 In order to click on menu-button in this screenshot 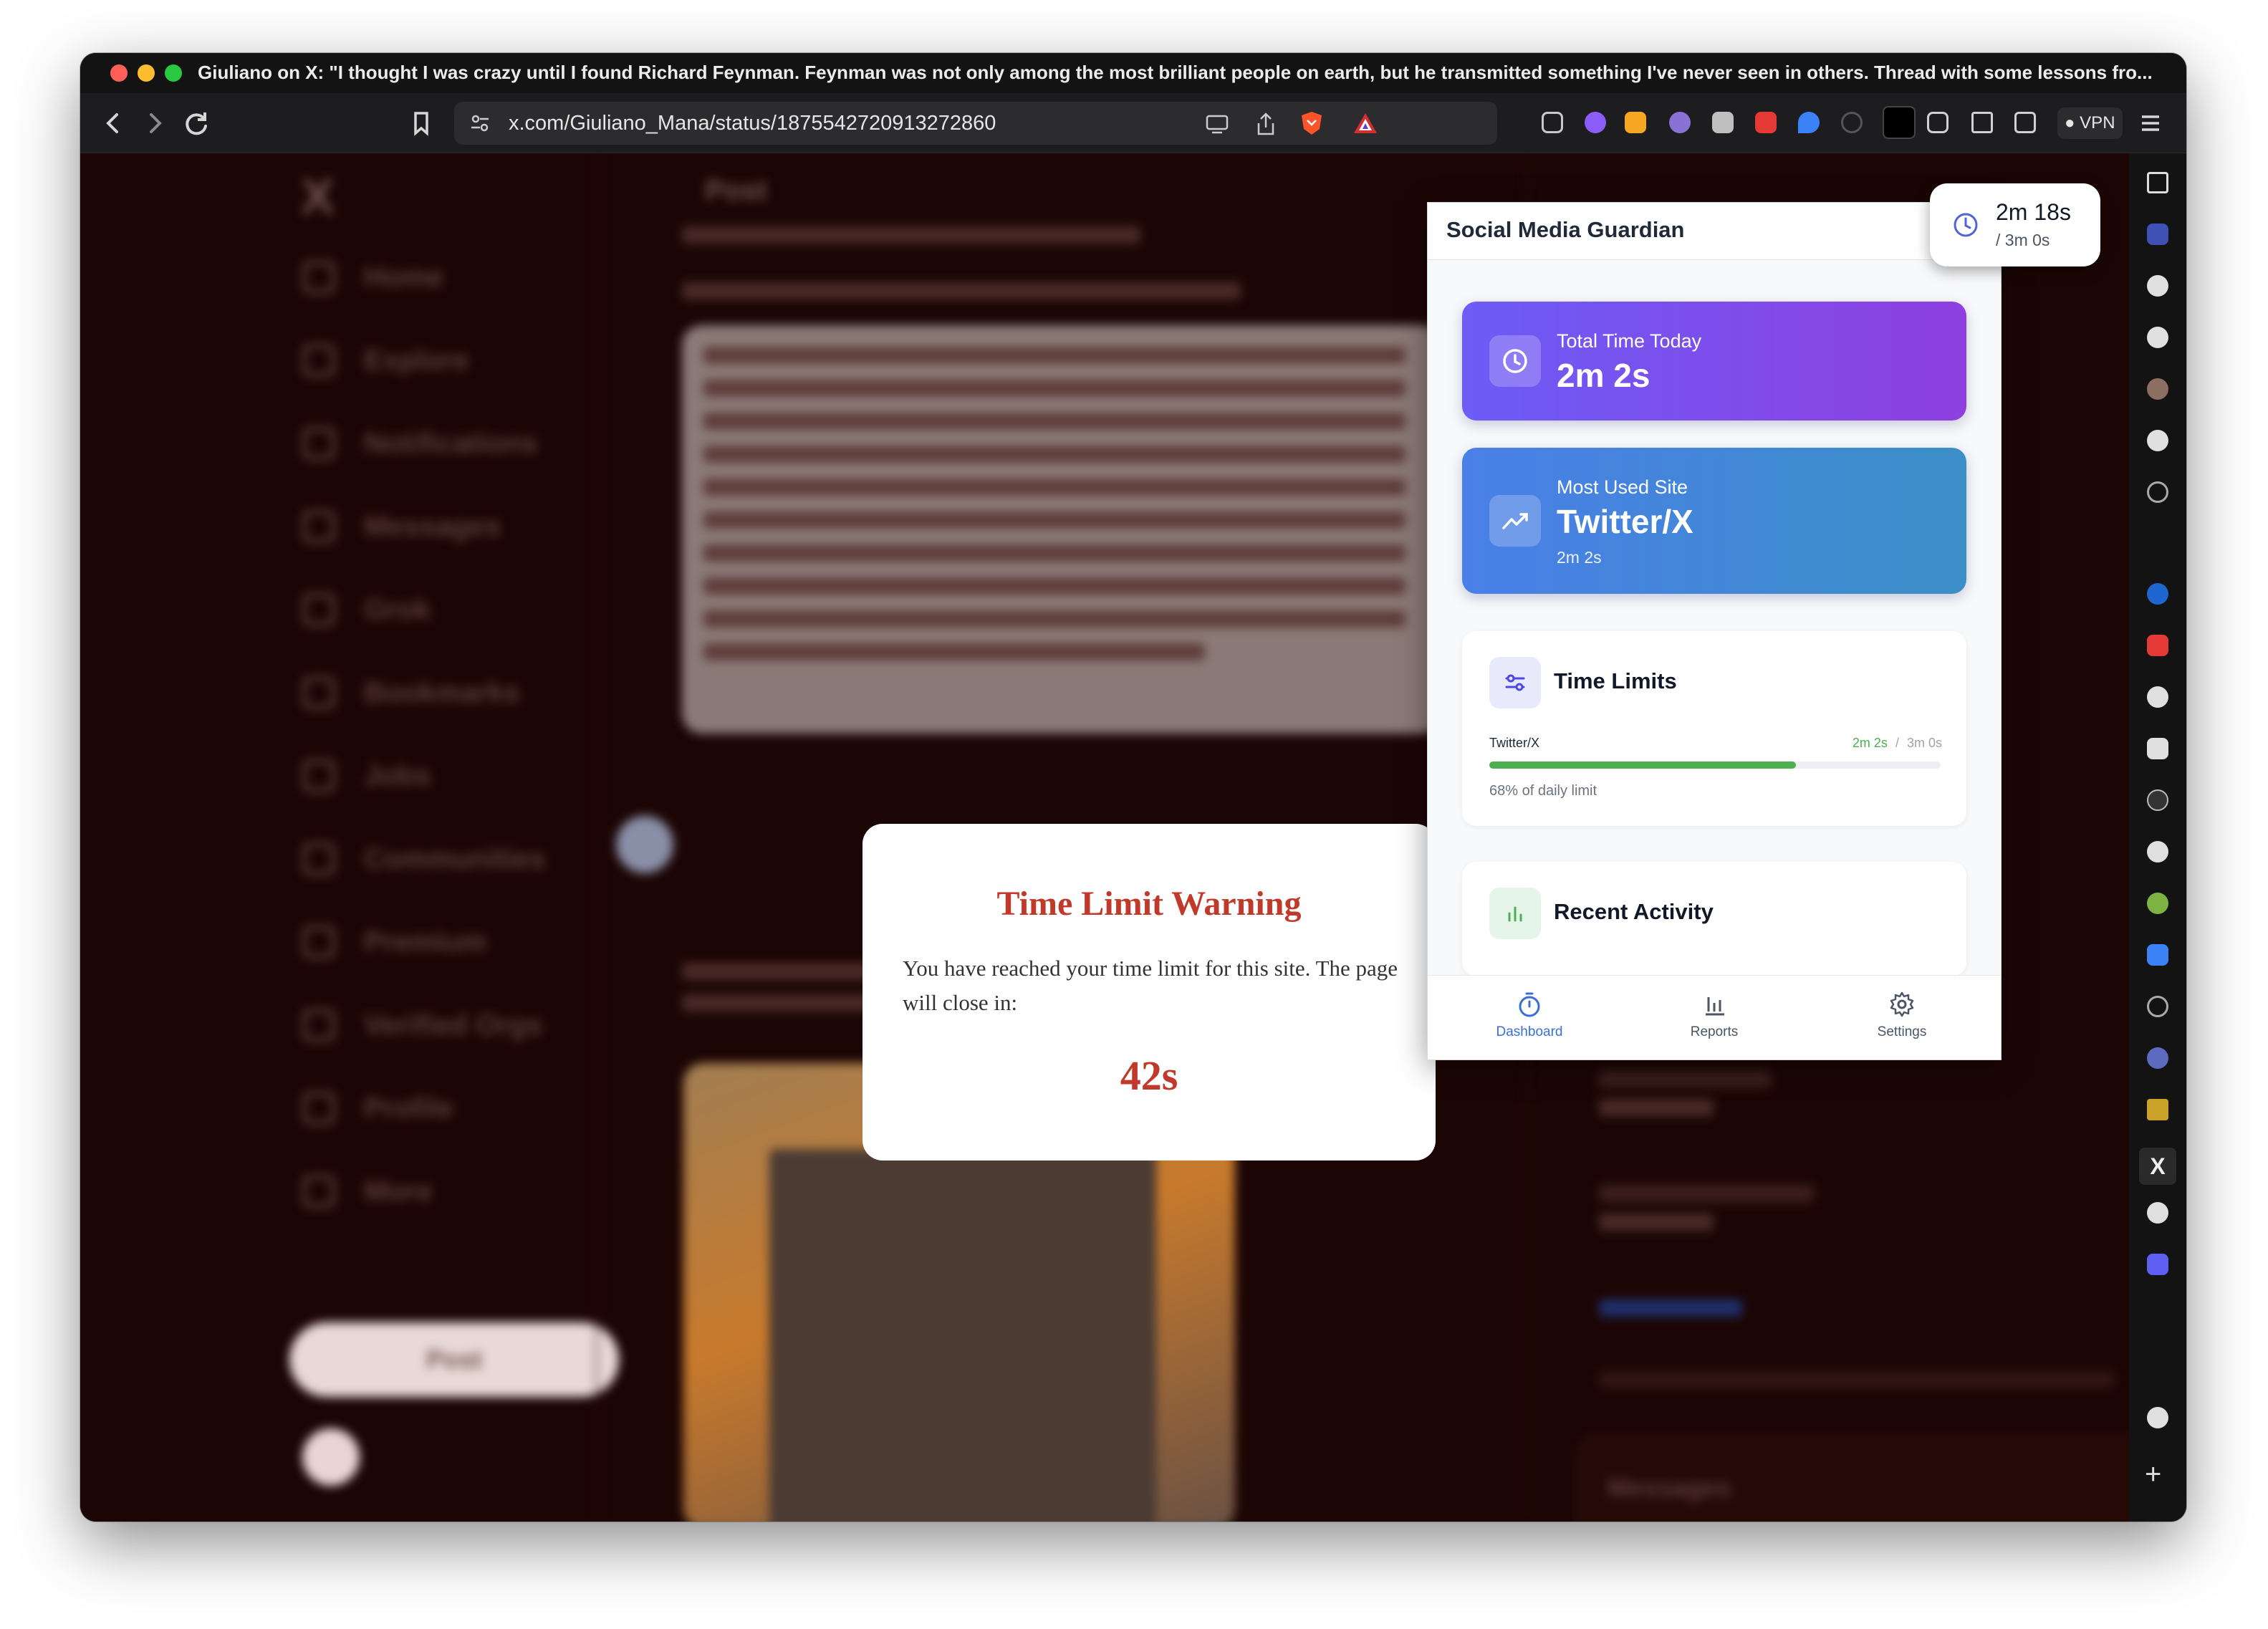, I will do `click(2150, 123)`.